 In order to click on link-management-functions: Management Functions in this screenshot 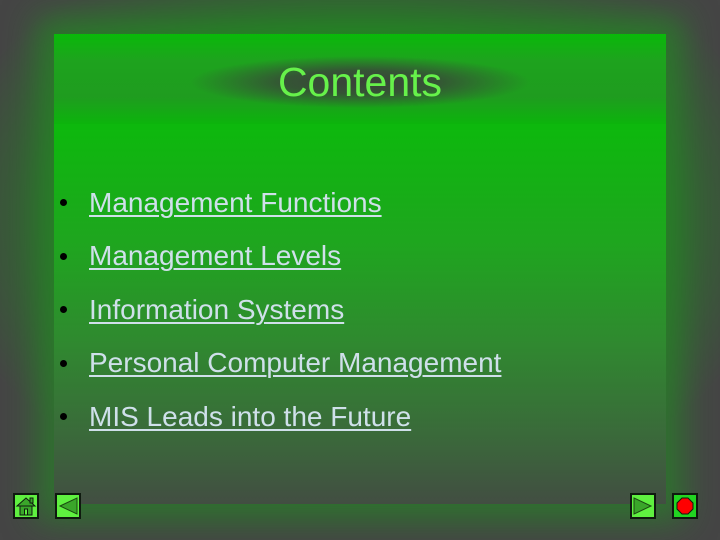, I will do `click(235, 203)`.